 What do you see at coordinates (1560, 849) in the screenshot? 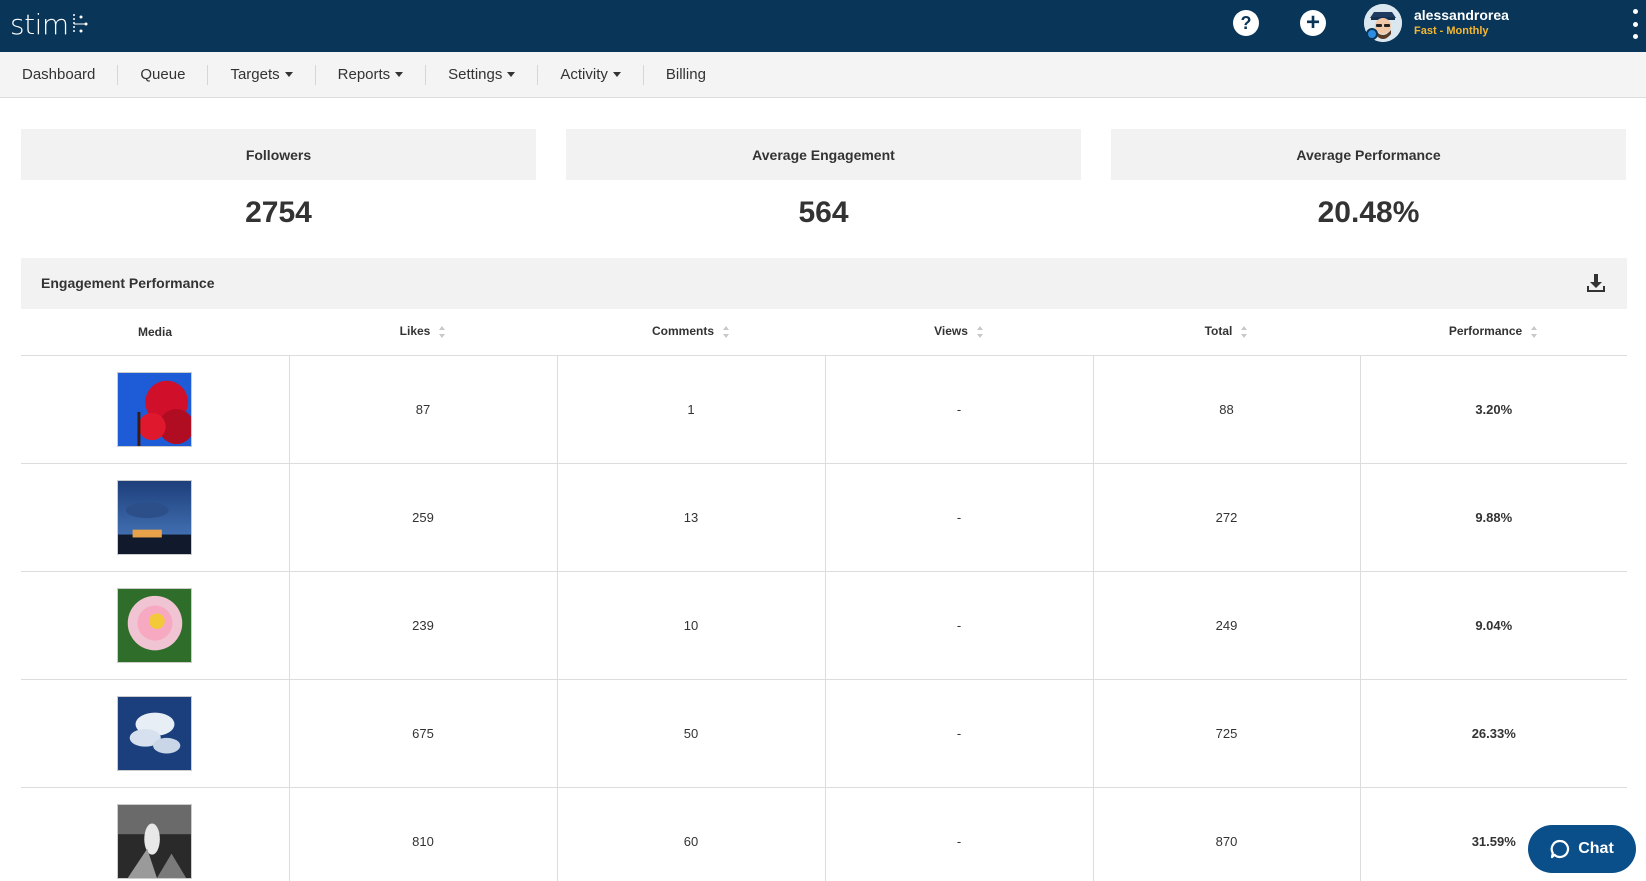
I see `chat-bubble-icon` at bounding box center [1560, 849].